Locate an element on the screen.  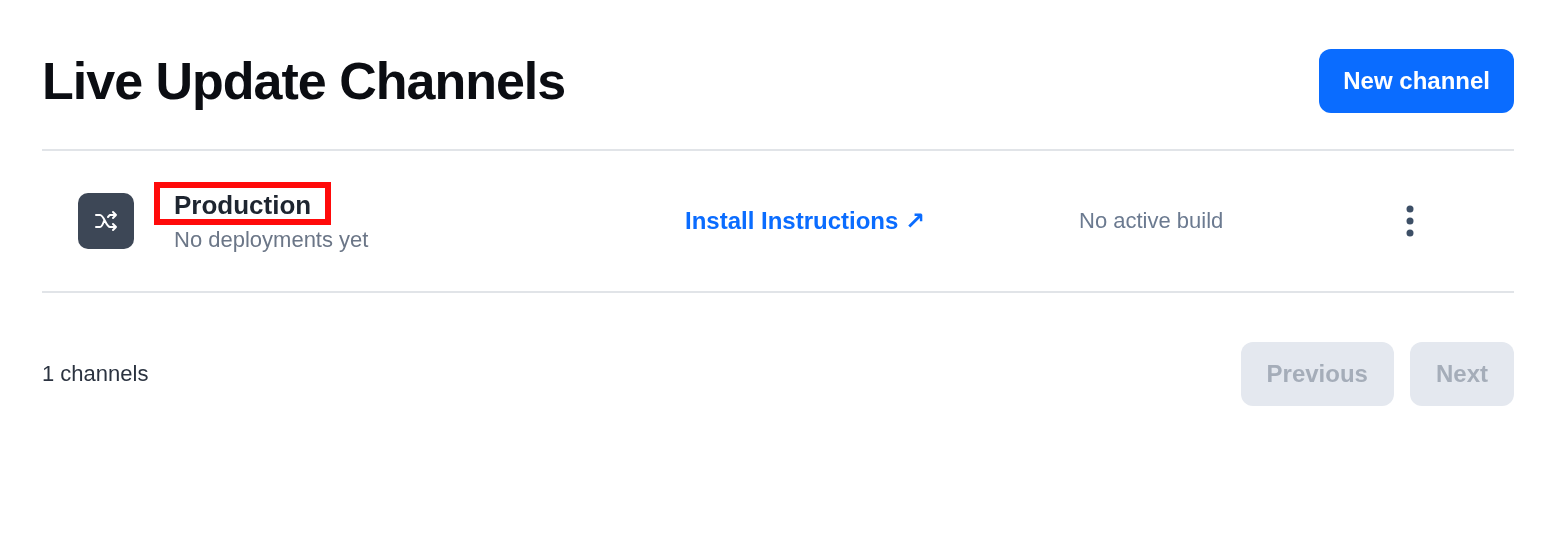
page-title: Live Update Channels is located at coordinates (304, 81).